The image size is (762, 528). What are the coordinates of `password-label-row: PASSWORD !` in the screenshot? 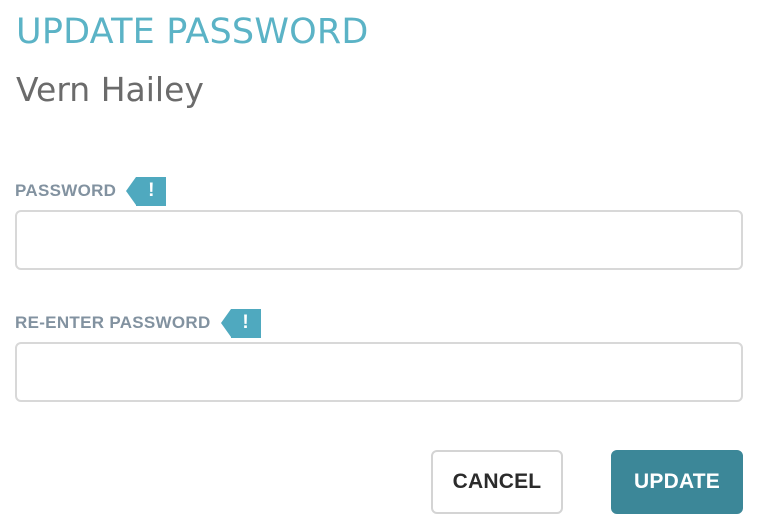 It's located at (91, 191).